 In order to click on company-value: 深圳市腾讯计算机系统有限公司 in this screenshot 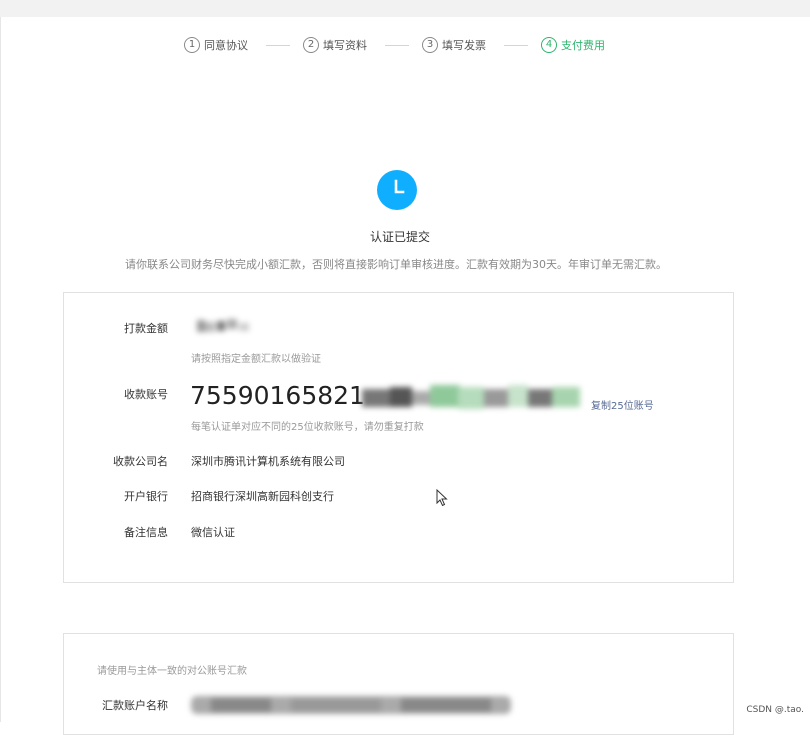, I will do `click(268, 461)`.